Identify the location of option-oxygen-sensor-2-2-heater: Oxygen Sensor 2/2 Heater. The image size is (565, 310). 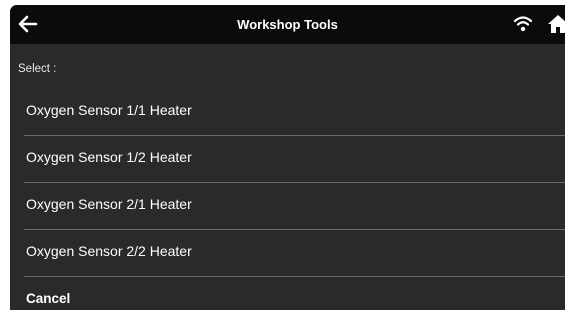
(287, 251).